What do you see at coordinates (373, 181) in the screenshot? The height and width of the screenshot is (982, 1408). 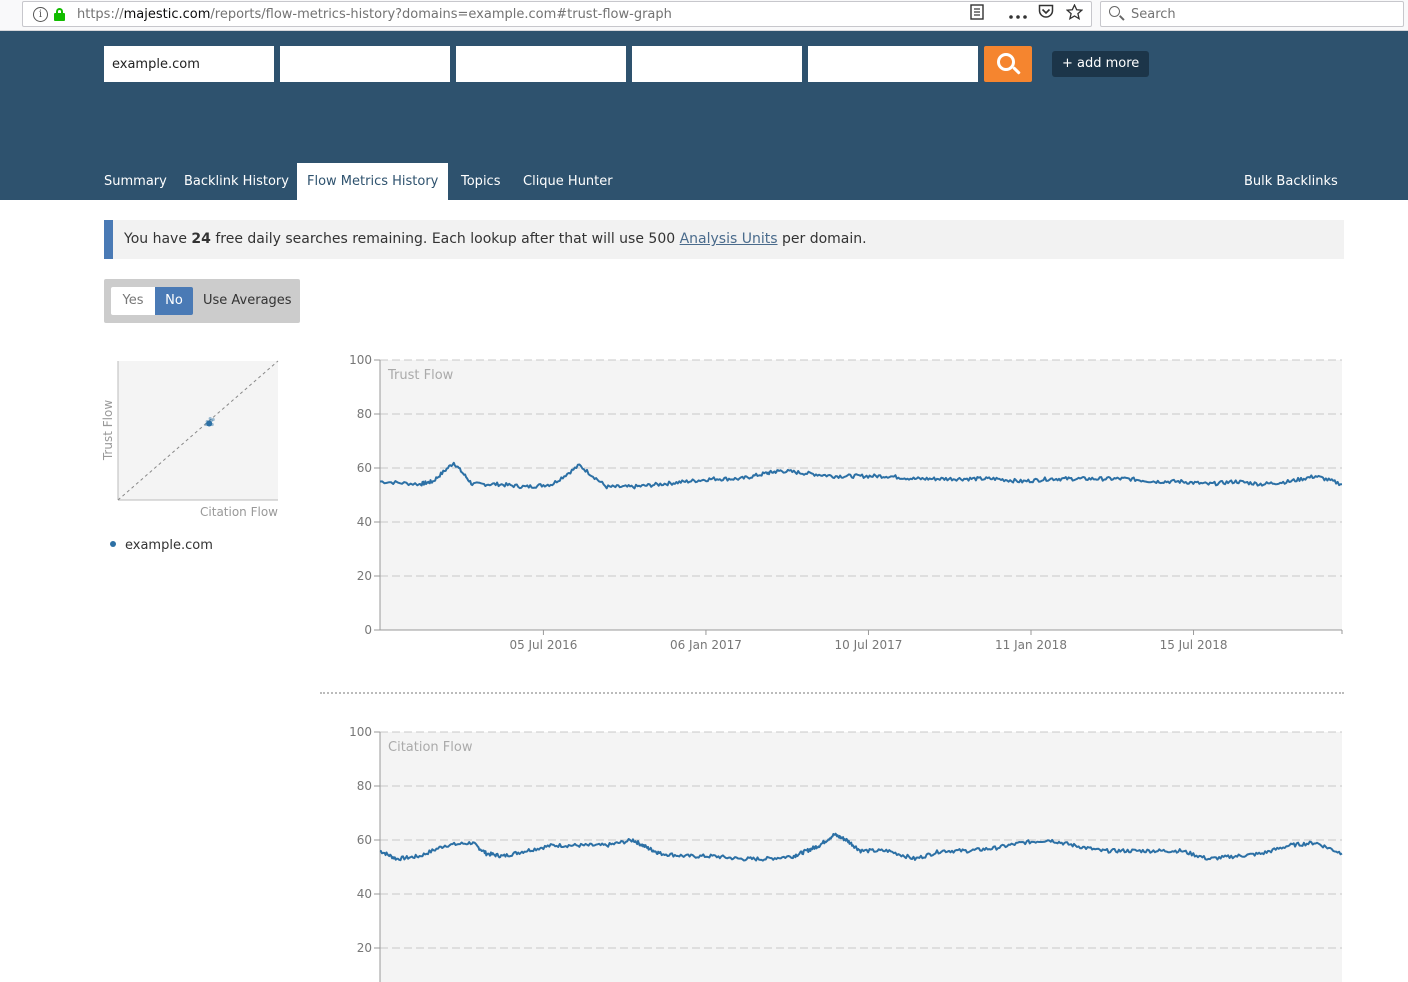 I see `tab-flow-metrics-history: Flow Metrics History` at bounding box center [373, 181].